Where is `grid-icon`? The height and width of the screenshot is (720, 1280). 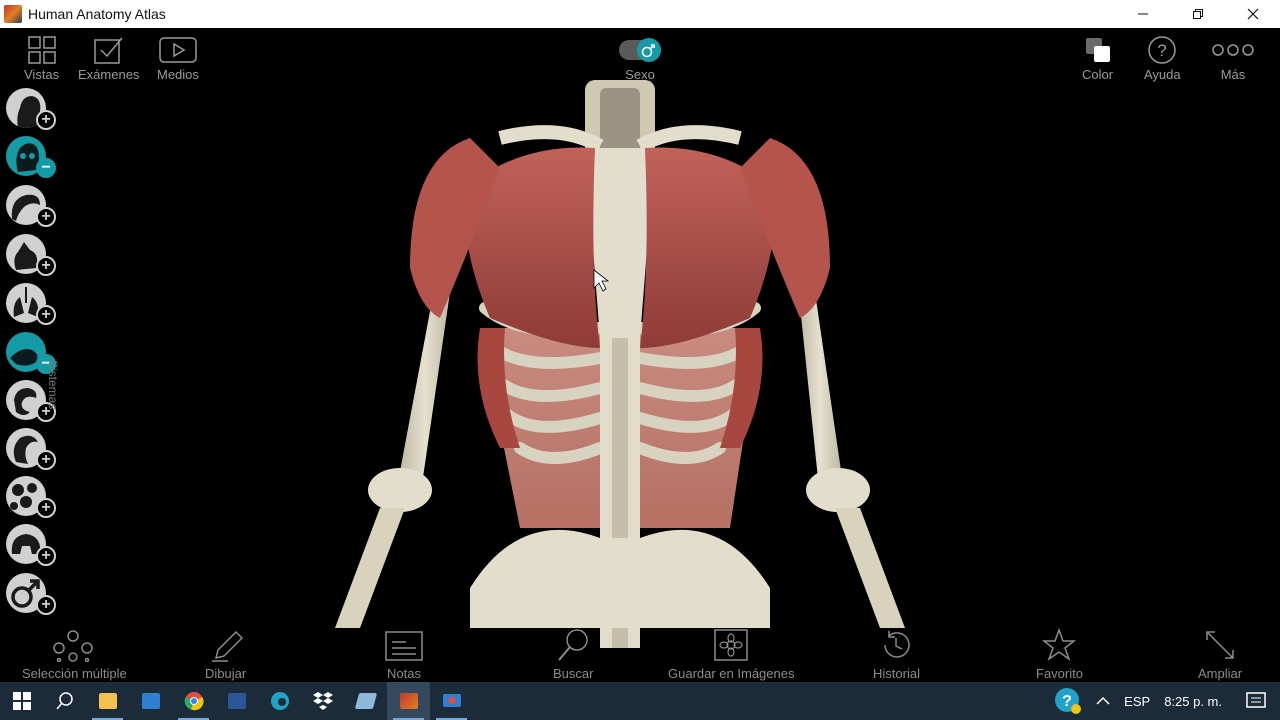
grid-icon is located at coordinates (41, 50).